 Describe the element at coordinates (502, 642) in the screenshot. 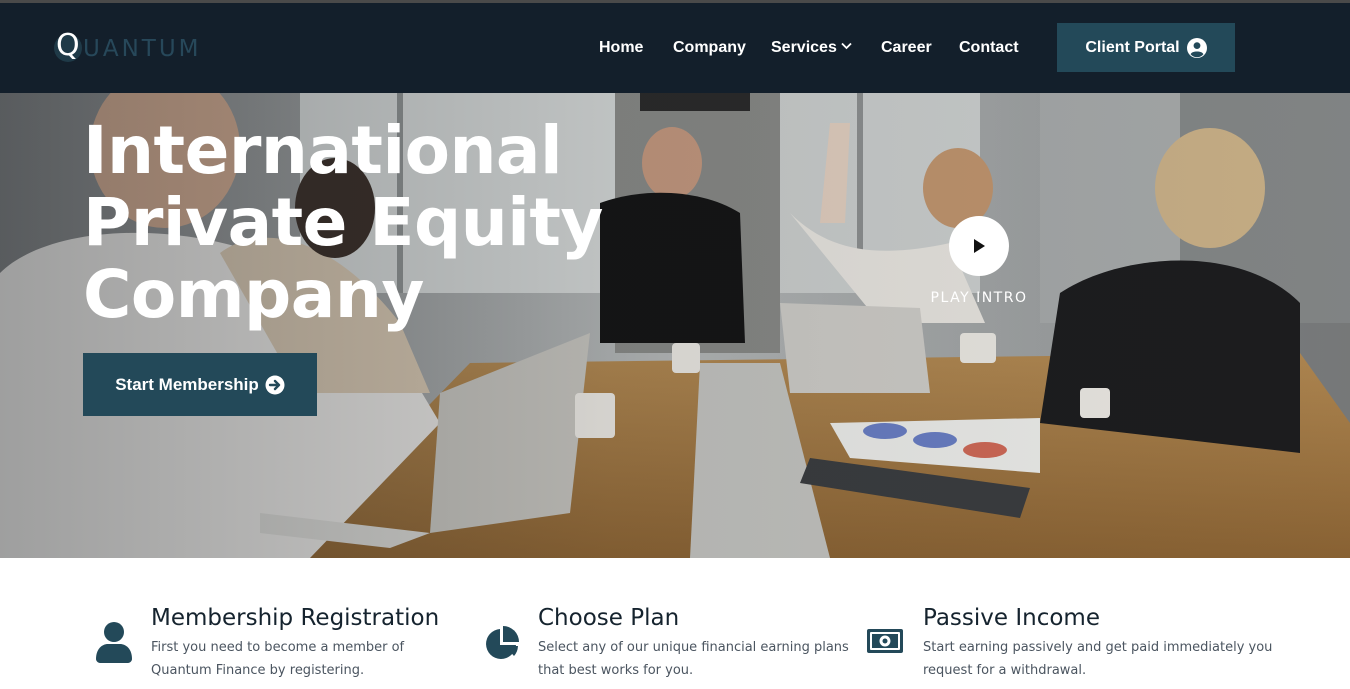

I see `pie-chart-icon` at that location.